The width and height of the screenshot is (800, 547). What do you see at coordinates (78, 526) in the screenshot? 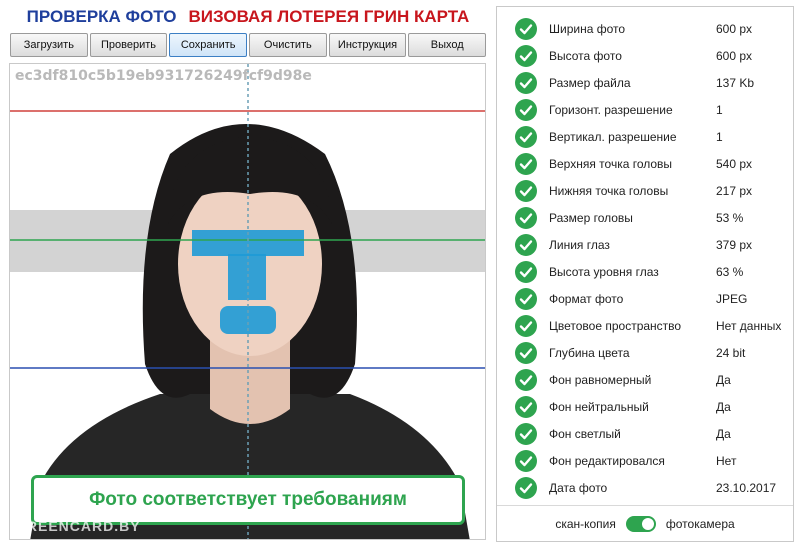
I see `watermark: GREENCARD.BY` at bounding box center [78, 526].